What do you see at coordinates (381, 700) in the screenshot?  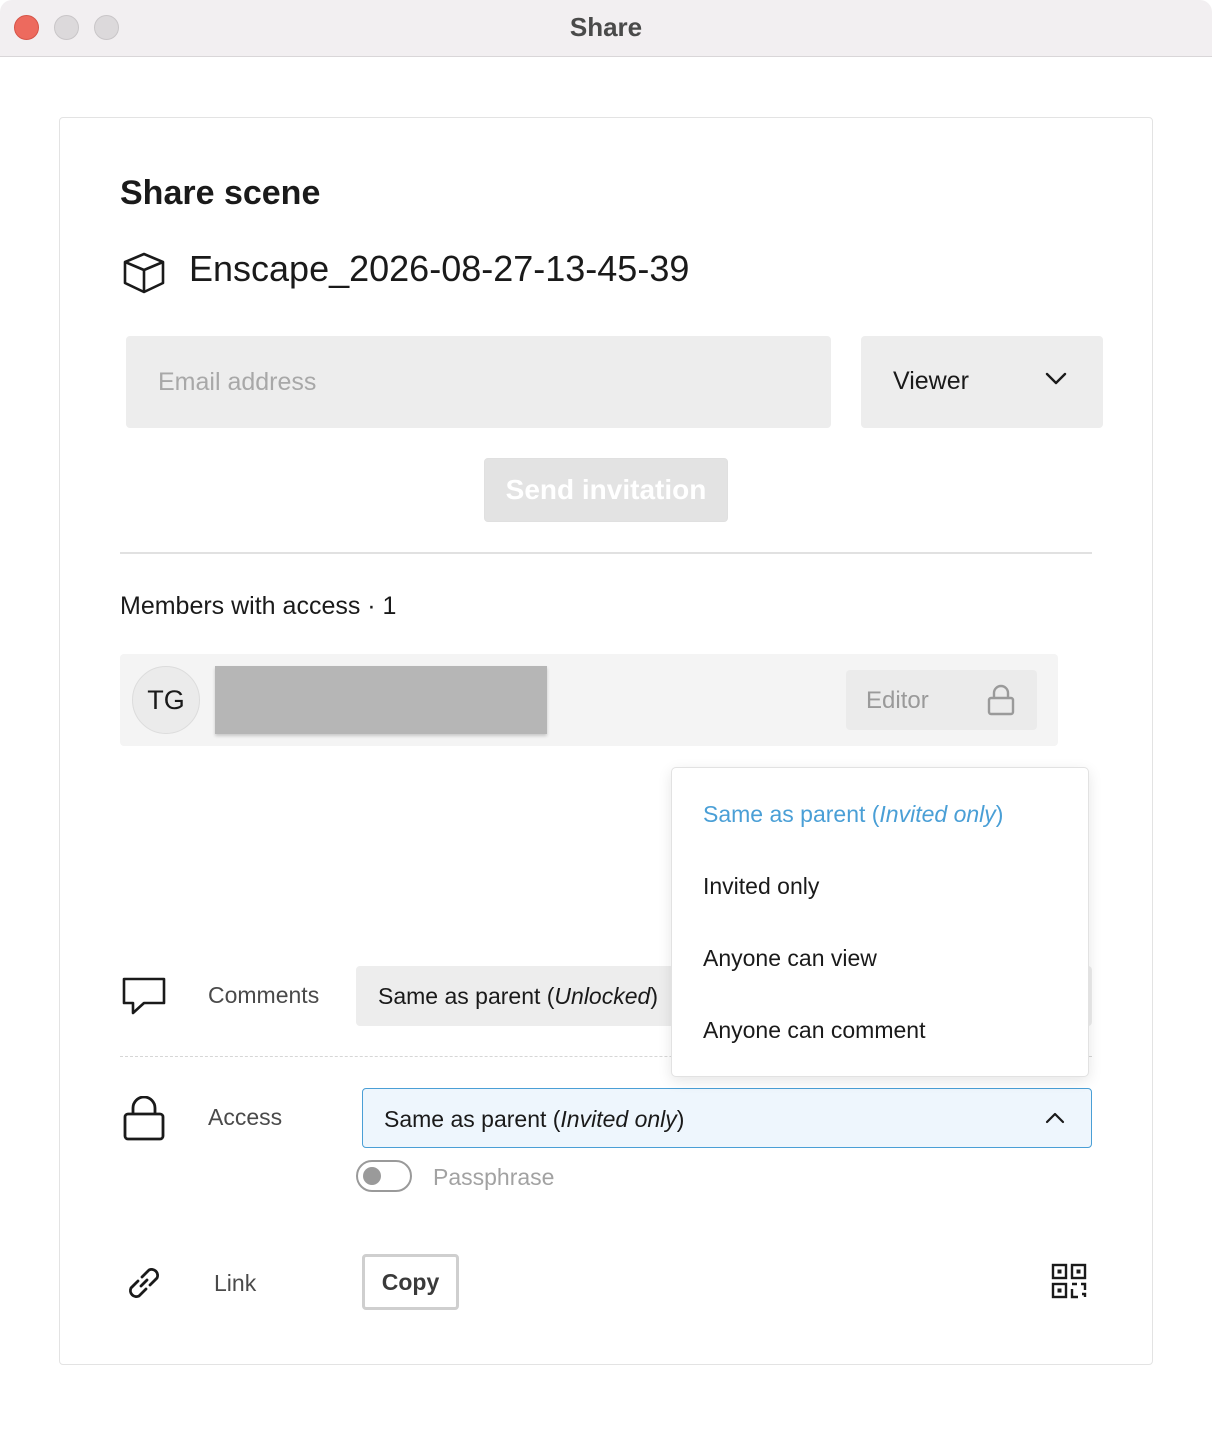 I see `redacted-member-name` at bounding box center [381, 700].